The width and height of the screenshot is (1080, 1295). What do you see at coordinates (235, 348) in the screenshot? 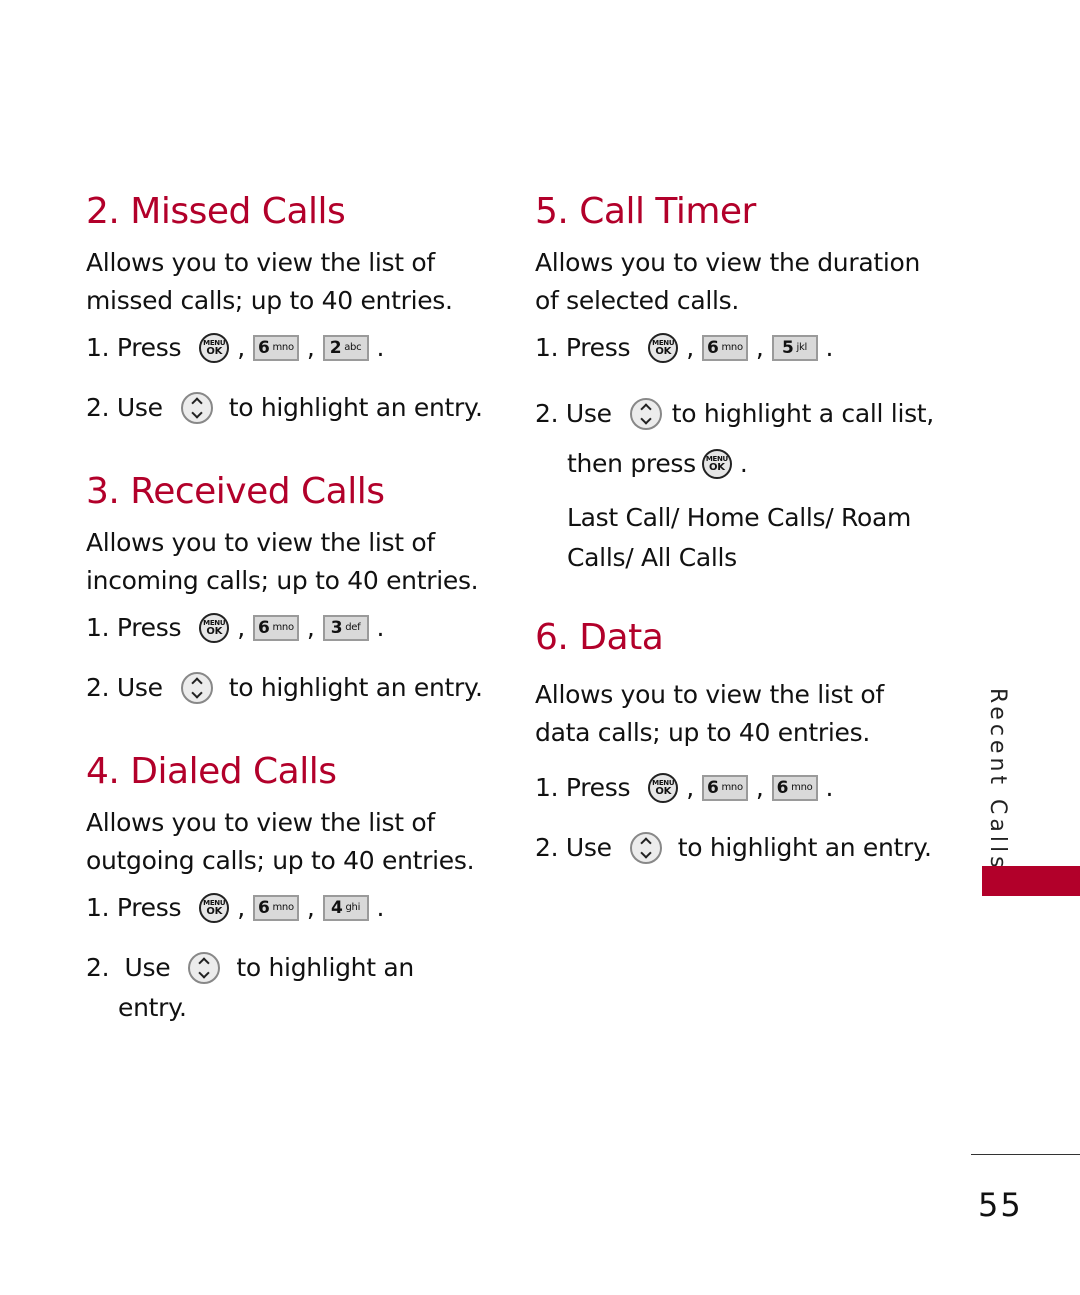
I see `step-1: 1. Press MENU OK , 6 mno , 2 abc .` at bounding box center [235, 348].